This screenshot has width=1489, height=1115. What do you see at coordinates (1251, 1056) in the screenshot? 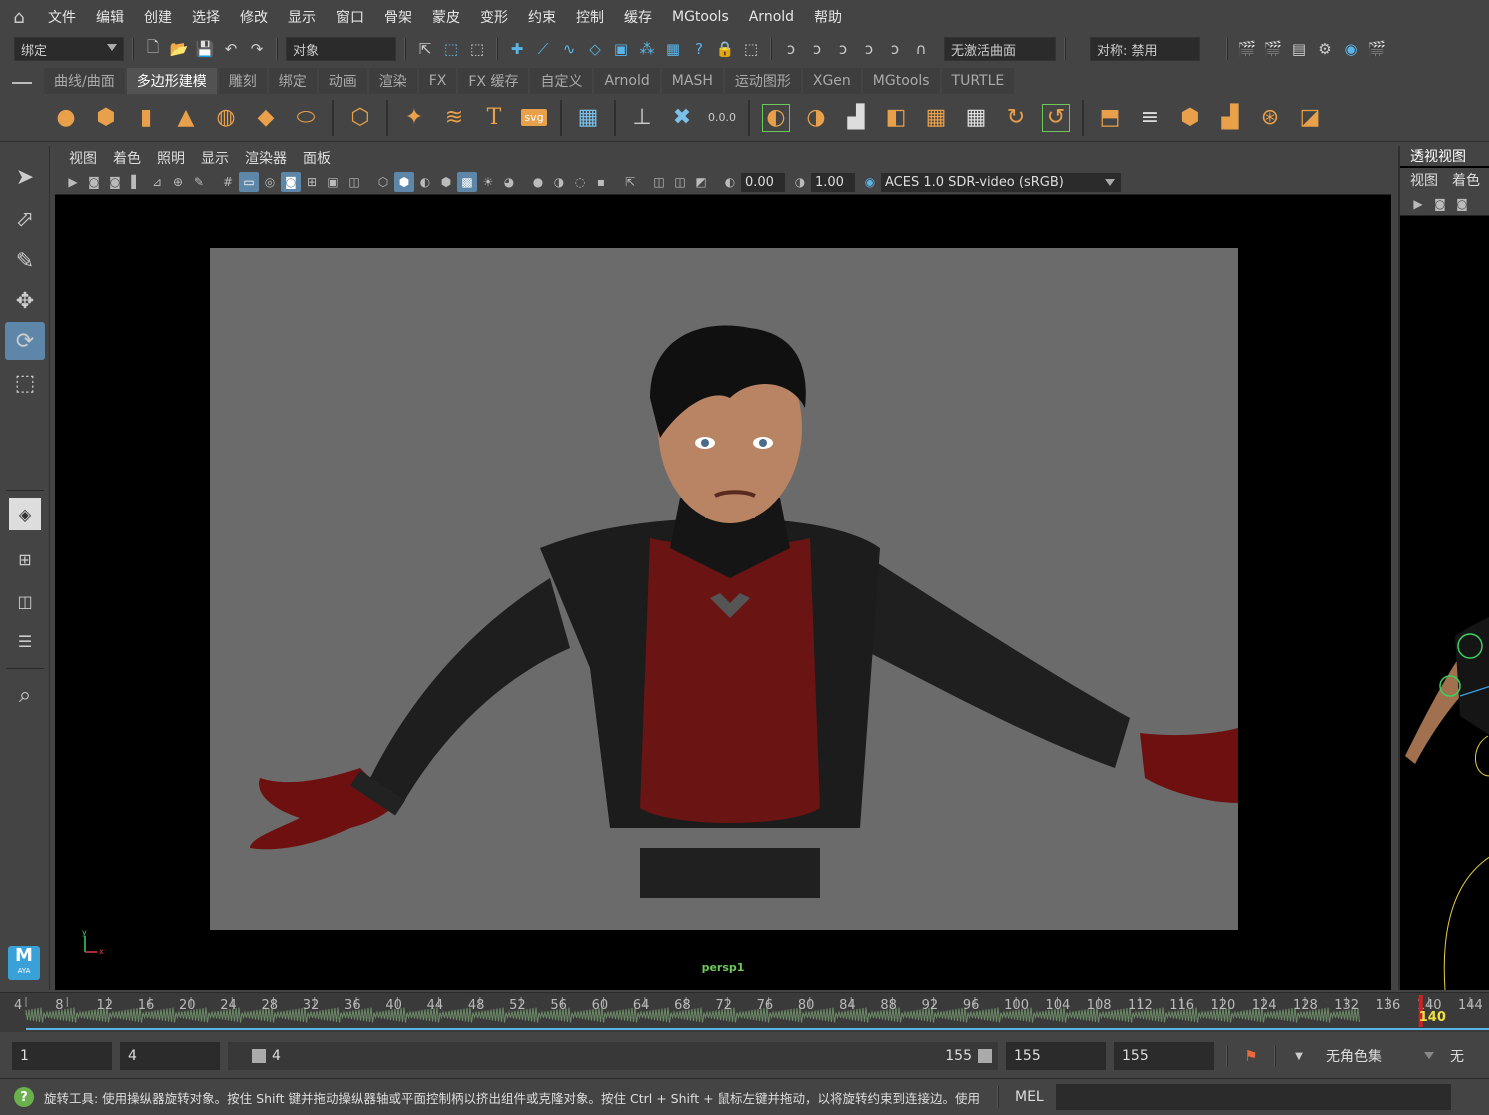
I see `key-bookmark-icon: ⚑` at bounding box center [1251, 1056].